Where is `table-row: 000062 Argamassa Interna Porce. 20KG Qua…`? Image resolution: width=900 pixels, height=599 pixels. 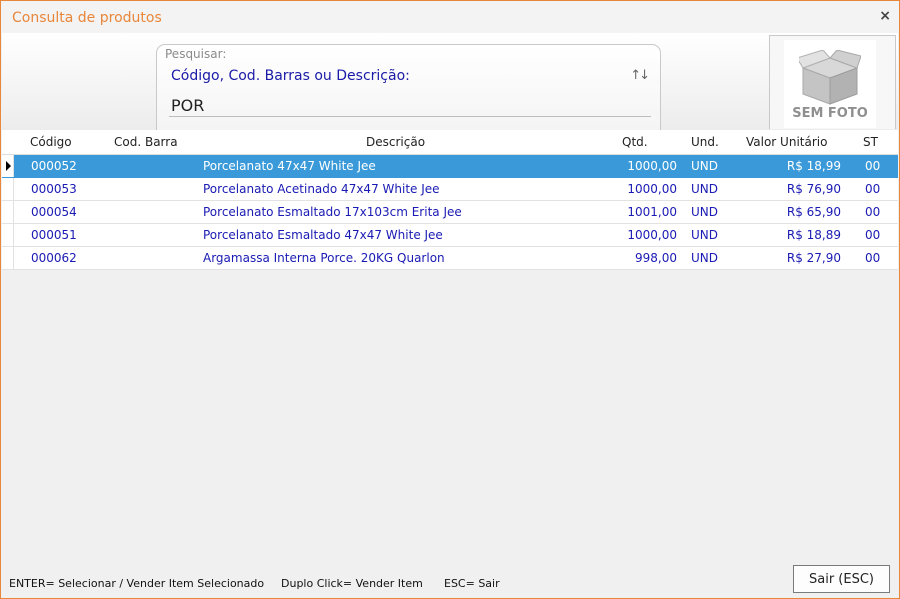
table-row: 000062 Argamassa Interna Porce. 20KG Qua… is located at coordinates (450, 258).